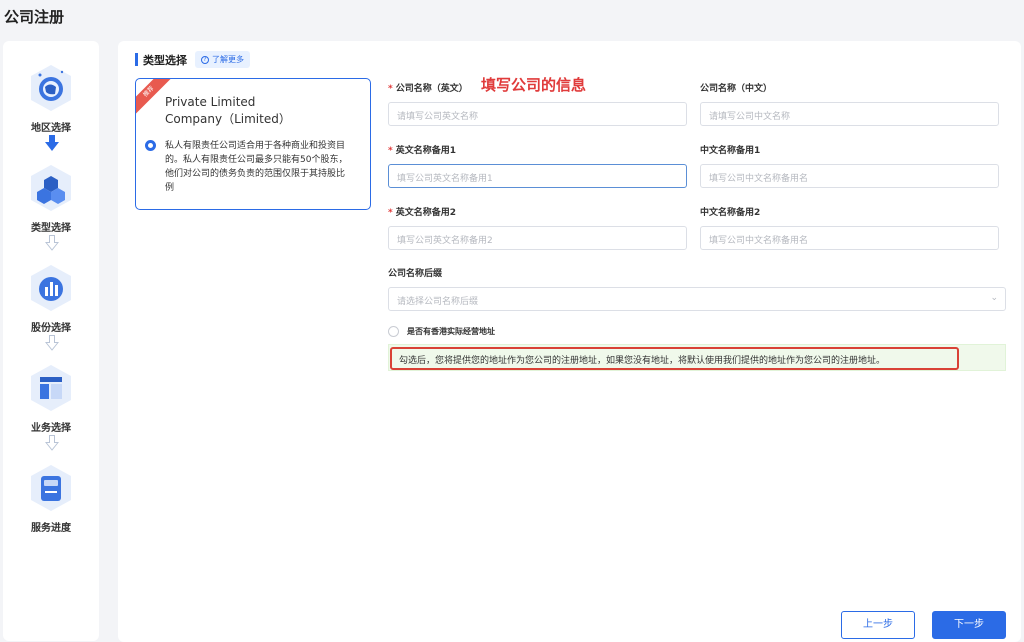 This screenshot has height=642, width=1024. I want to click on layout-icon, so click(51, 388).